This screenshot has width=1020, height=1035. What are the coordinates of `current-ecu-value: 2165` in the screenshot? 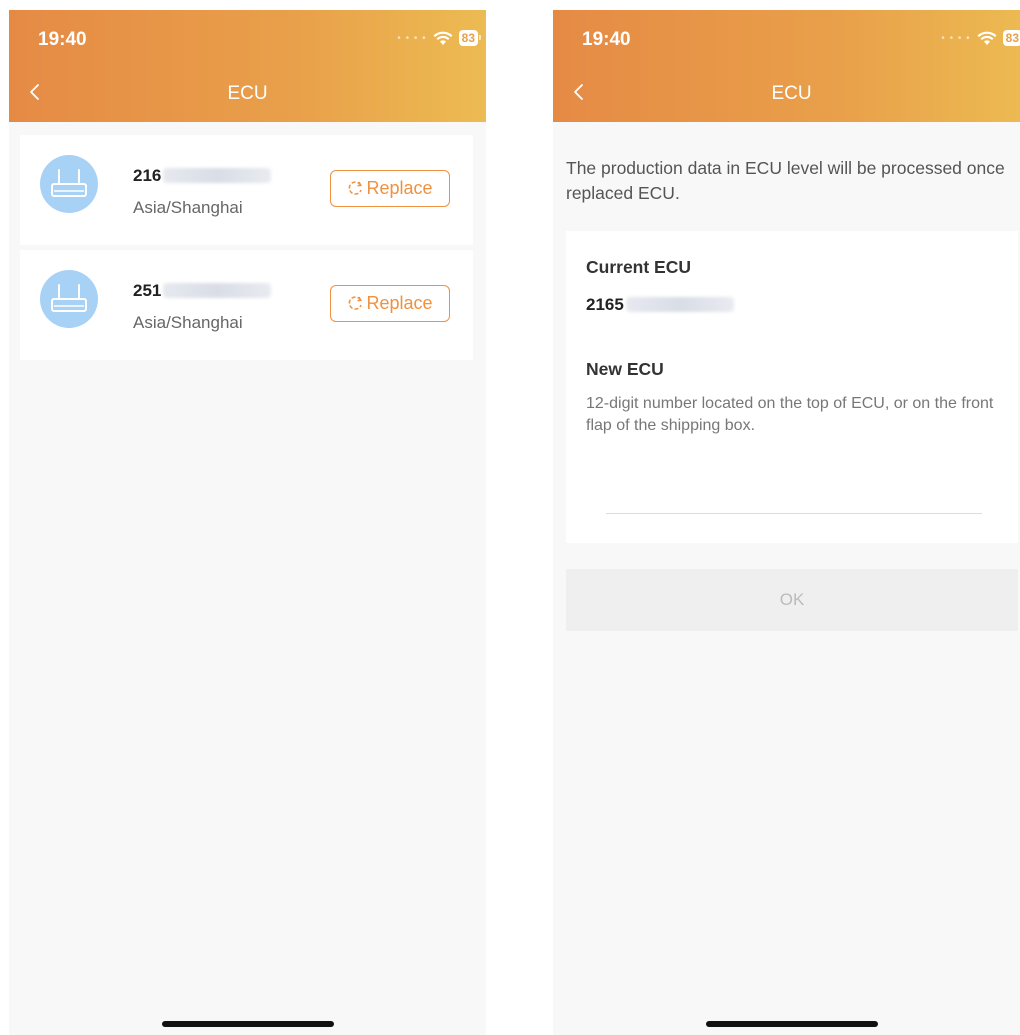 It's located at (660, 305).